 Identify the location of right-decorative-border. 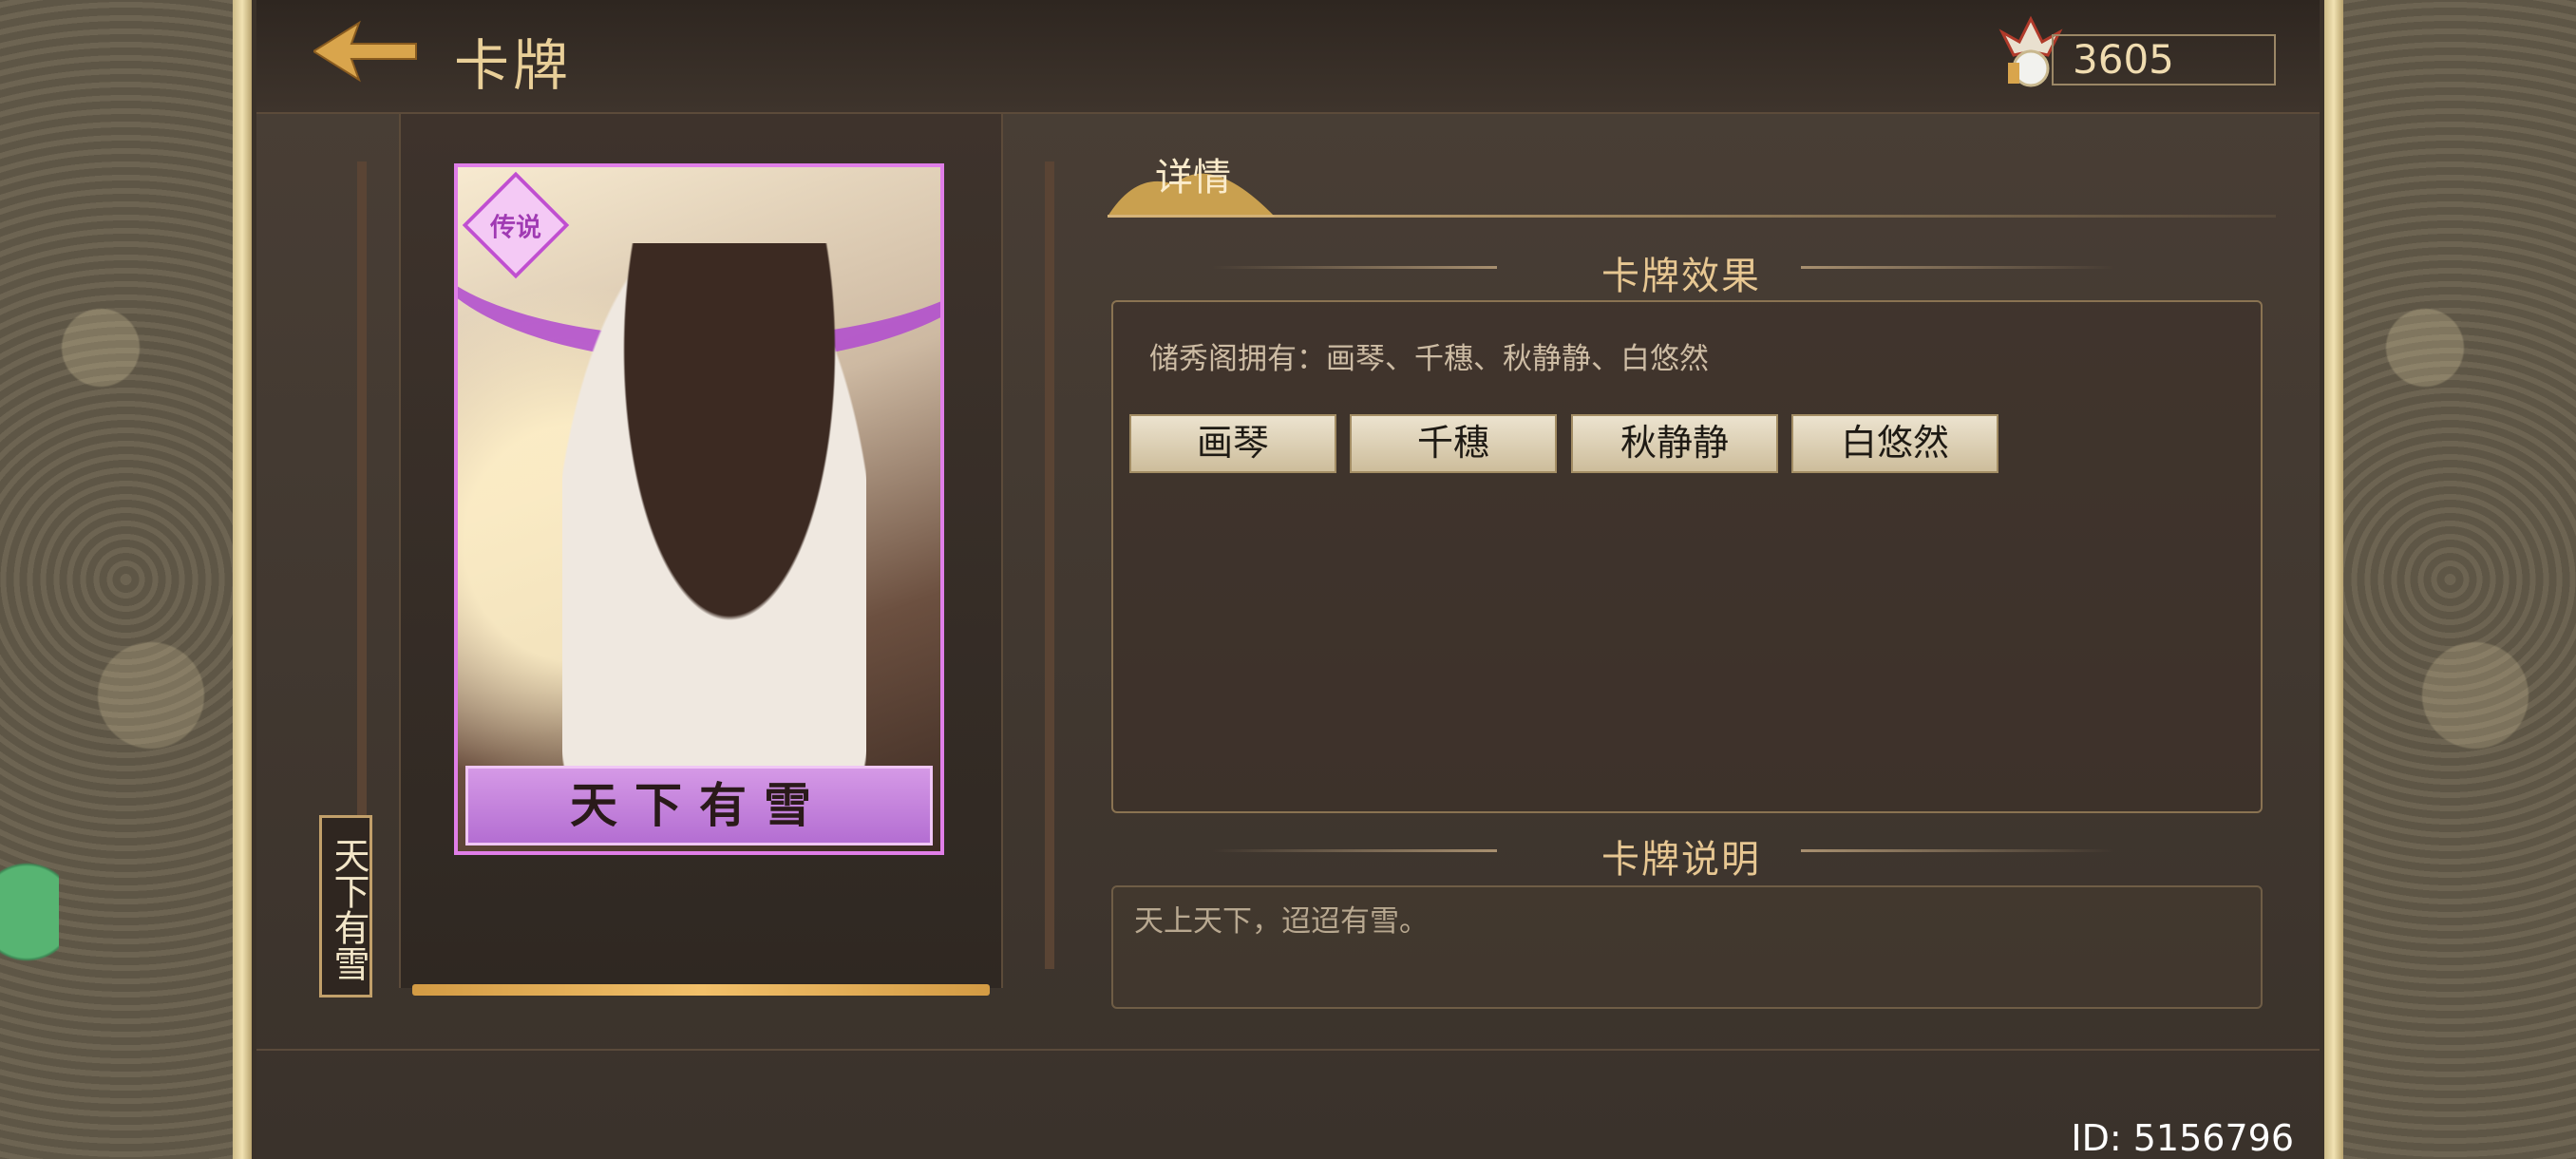
(2450, 579).